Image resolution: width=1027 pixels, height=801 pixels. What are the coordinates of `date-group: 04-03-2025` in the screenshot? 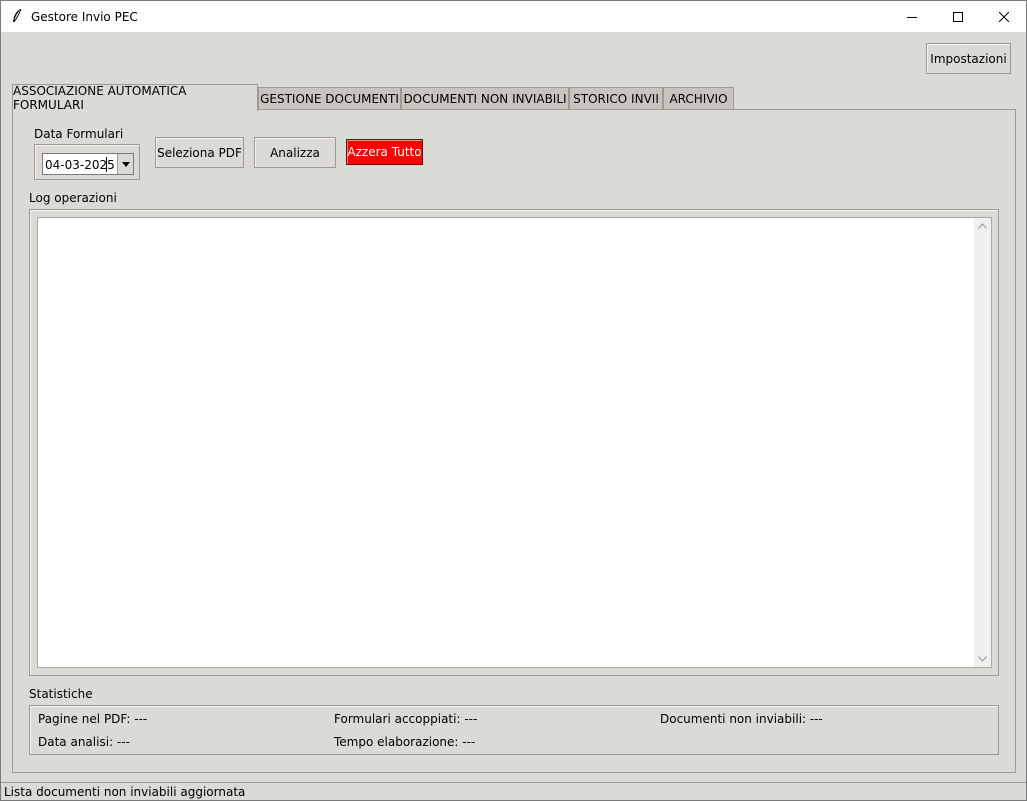 It's located at (87, 162).